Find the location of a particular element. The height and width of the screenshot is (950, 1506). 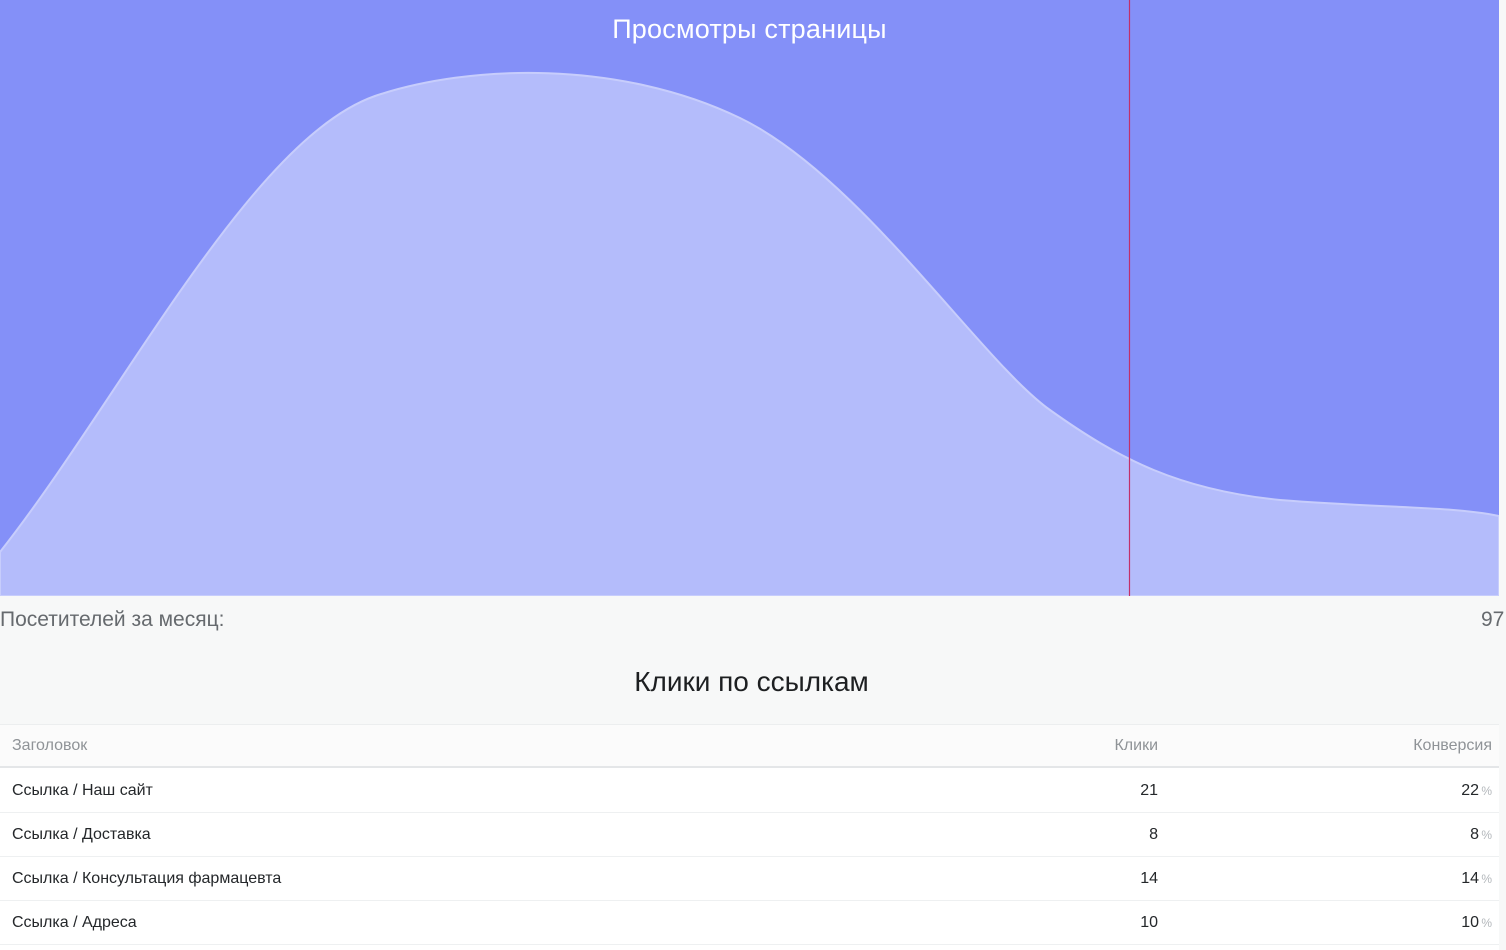

monthly-visitors: Посетителей за месяц: 97 is located at coordinates (753, 622).